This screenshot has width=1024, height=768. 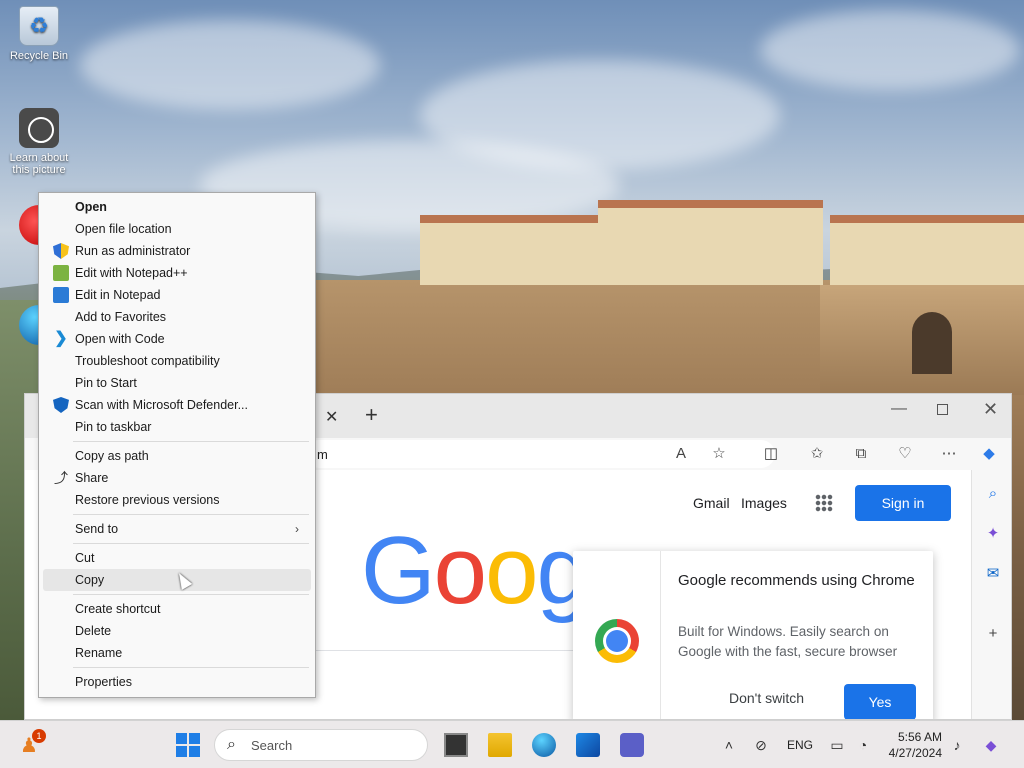 I want to click on menu-item-label: Pin to Start, so click(x=106, y=383).